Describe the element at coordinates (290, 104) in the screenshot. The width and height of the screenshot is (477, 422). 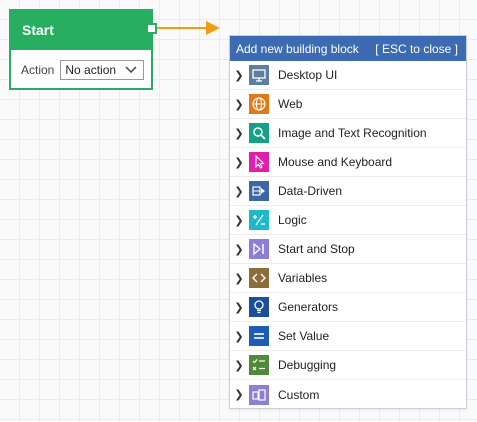
I see `category-label: Web` at that location.